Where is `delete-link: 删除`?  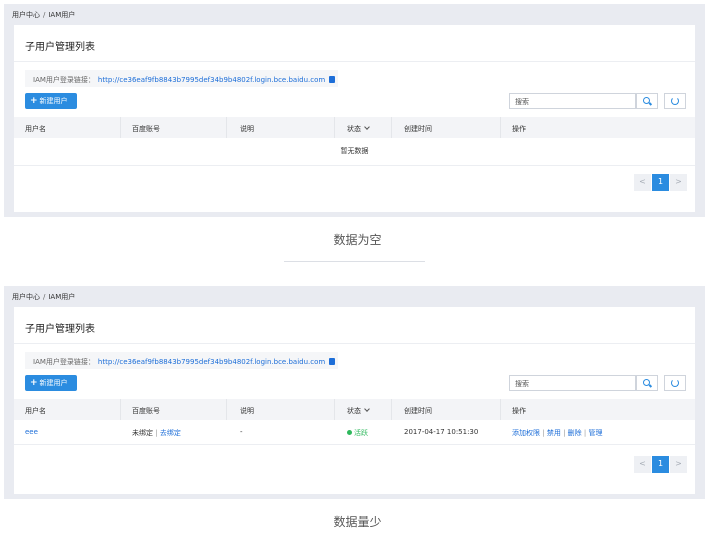 delete-link: 删除 is located at coordinates (575, 433).